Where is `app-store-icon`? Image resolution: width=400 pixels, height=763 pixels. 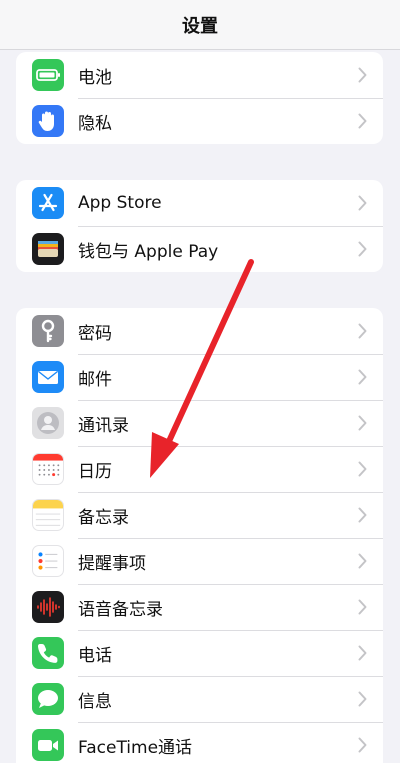
app-store-icon is located at coordinates (48, 203).